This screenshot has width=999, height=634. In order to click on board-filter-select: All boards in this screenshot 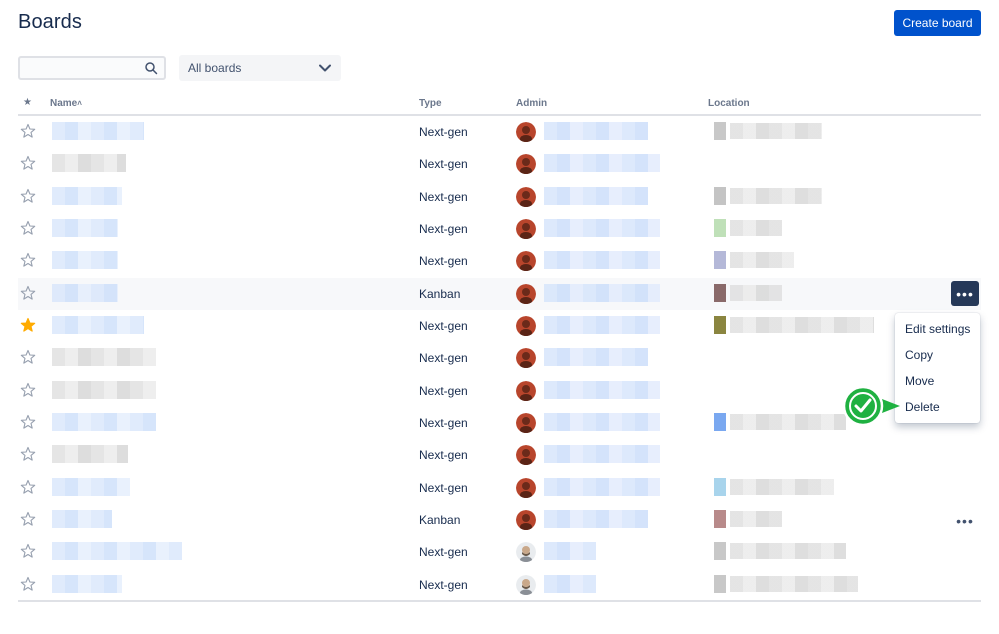, I will do `click(260, 68)`.